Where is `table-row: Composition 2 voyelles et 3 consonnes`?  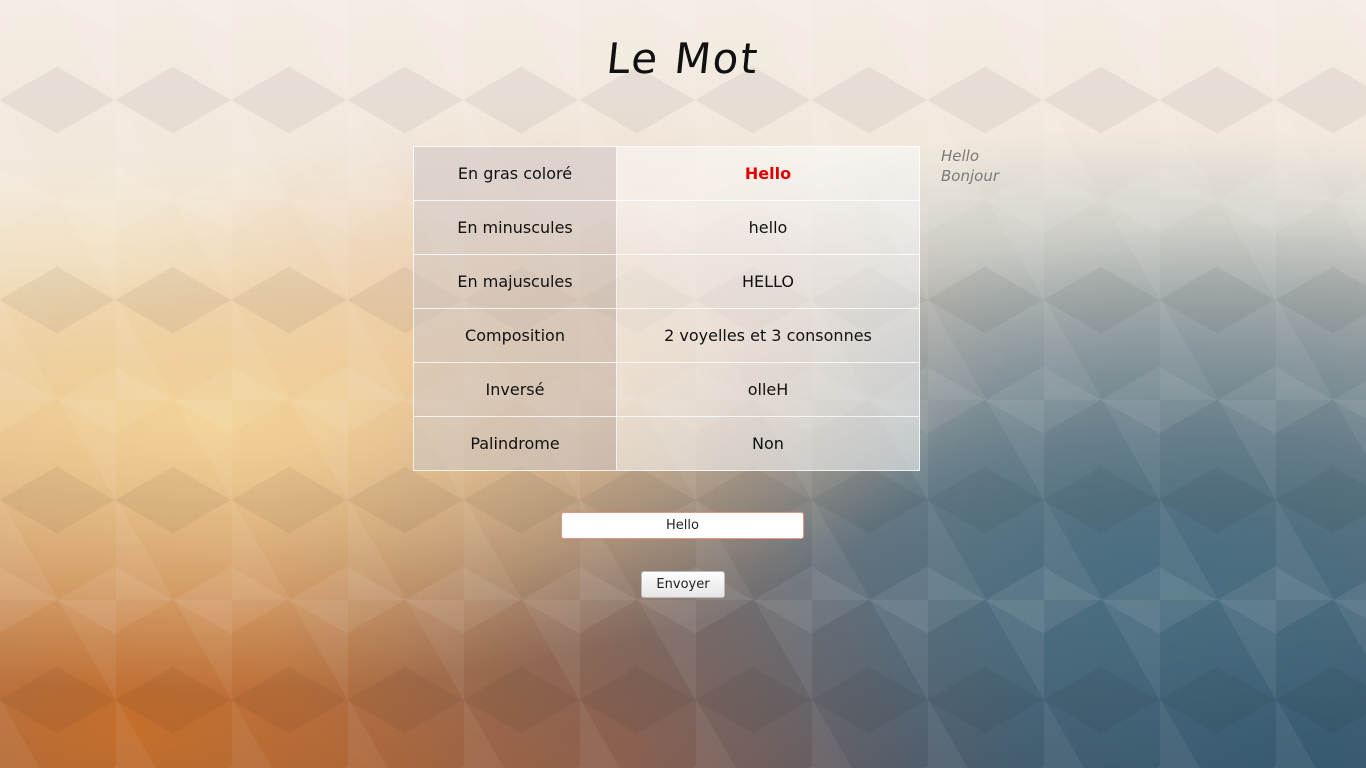
table-row: Composition 2 voyelles et 3 consonnes is located at coordinates (666, 335).